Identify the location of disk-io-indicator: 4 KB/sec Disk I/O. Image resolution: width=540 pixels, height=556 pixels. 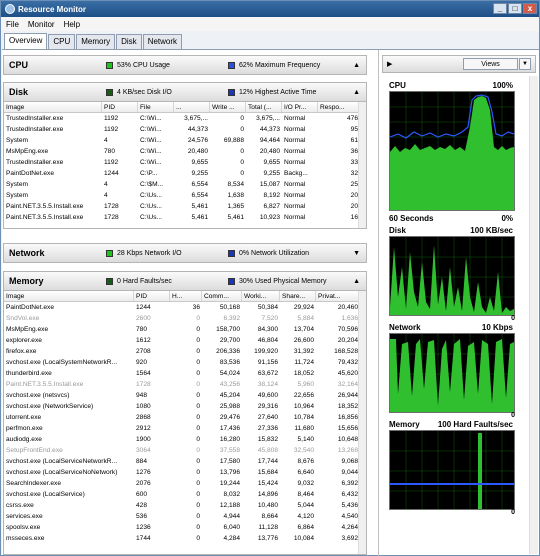
(139, 92).